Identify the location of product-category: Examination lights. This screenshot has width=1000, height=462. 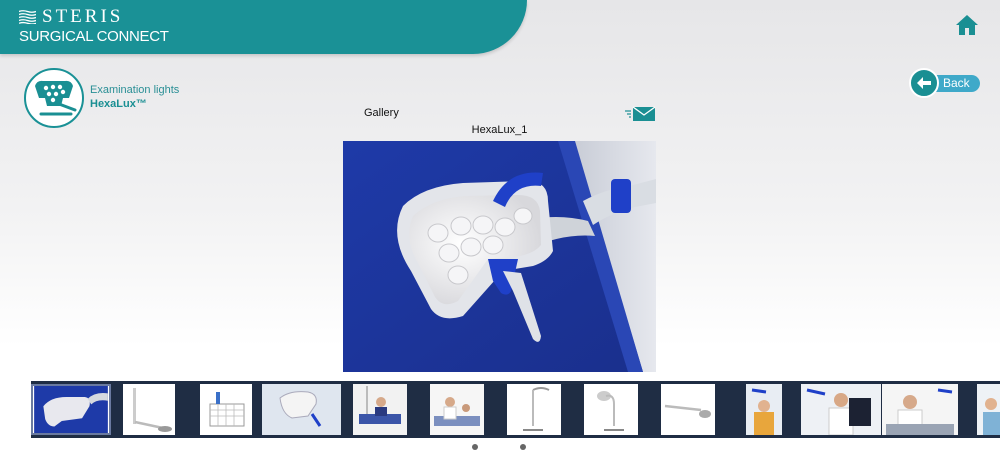
(135, 90).